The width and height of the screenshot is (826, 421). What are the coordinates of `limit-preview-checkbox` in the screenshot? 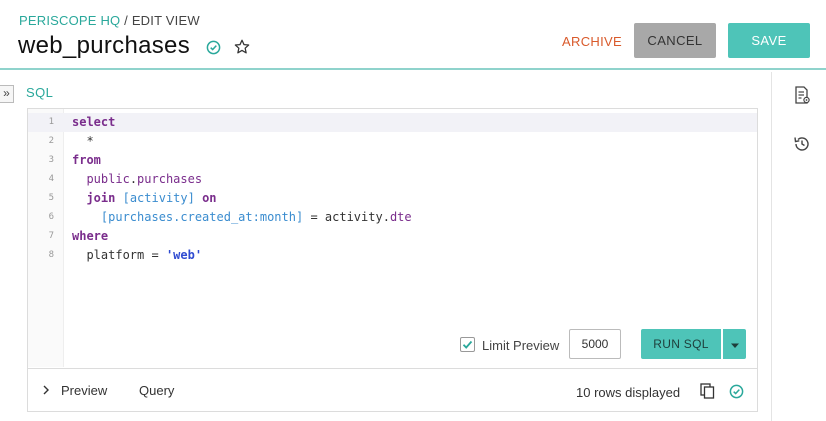 It's located at (467, 344).